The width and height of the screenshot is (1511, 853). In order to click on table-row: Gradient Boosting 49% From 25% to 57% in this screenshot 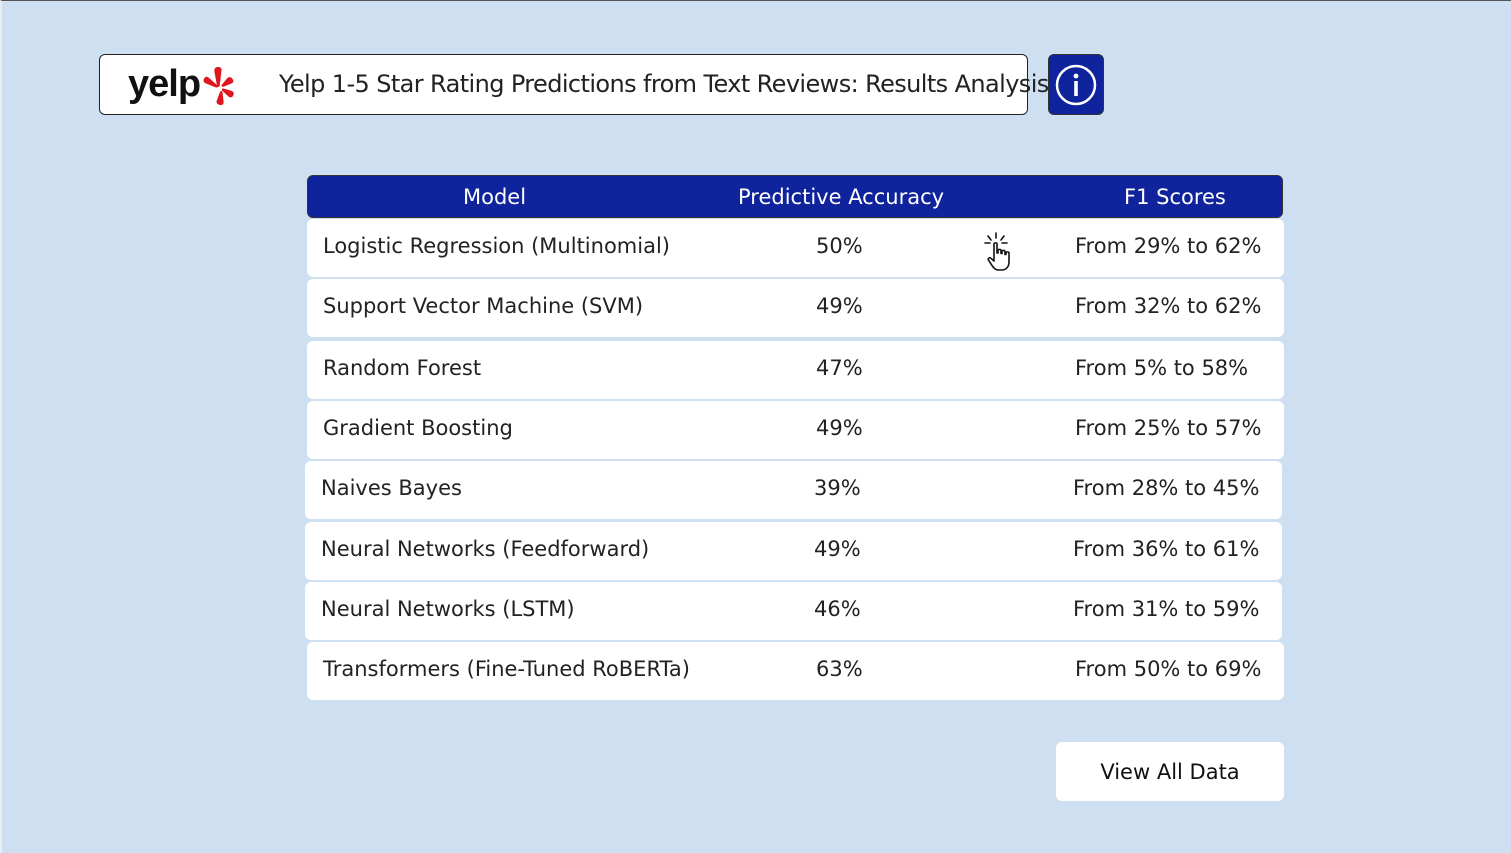, I will do `click(795, 430)`.